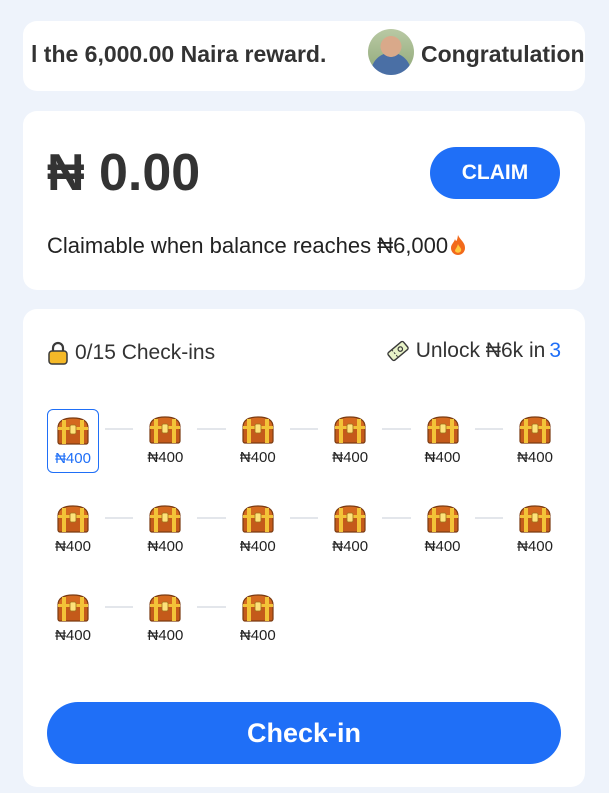 Image resolution: width=609 pixels, height=793 pixels. Describe the element at coordinates (458, 245) in the screenshot. I see `fire-icon` at that location.